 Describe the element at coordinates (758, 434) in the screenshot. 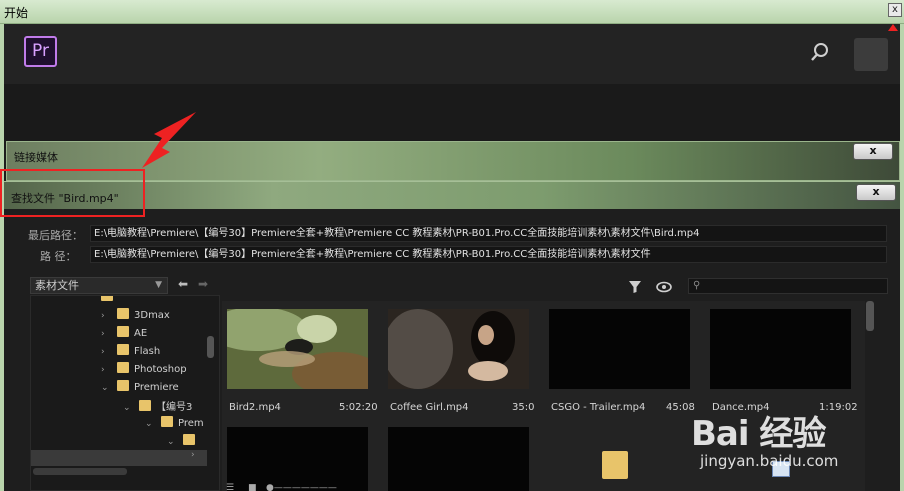

I see `watermark-logo: Bai 经验` at that location.